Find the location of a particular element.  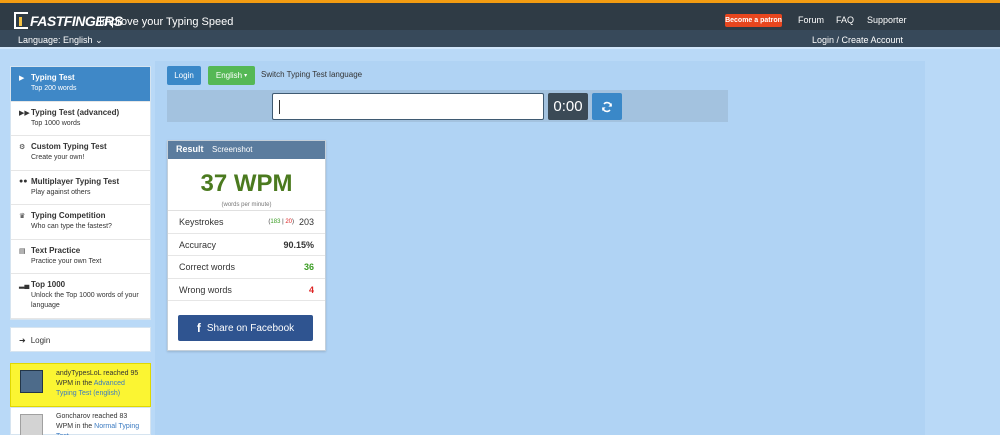

sidebar-item-typing-test-advanced: ▶▶ Typing Test (advanced) Top 1000 words is located at coordinates (80, 119).